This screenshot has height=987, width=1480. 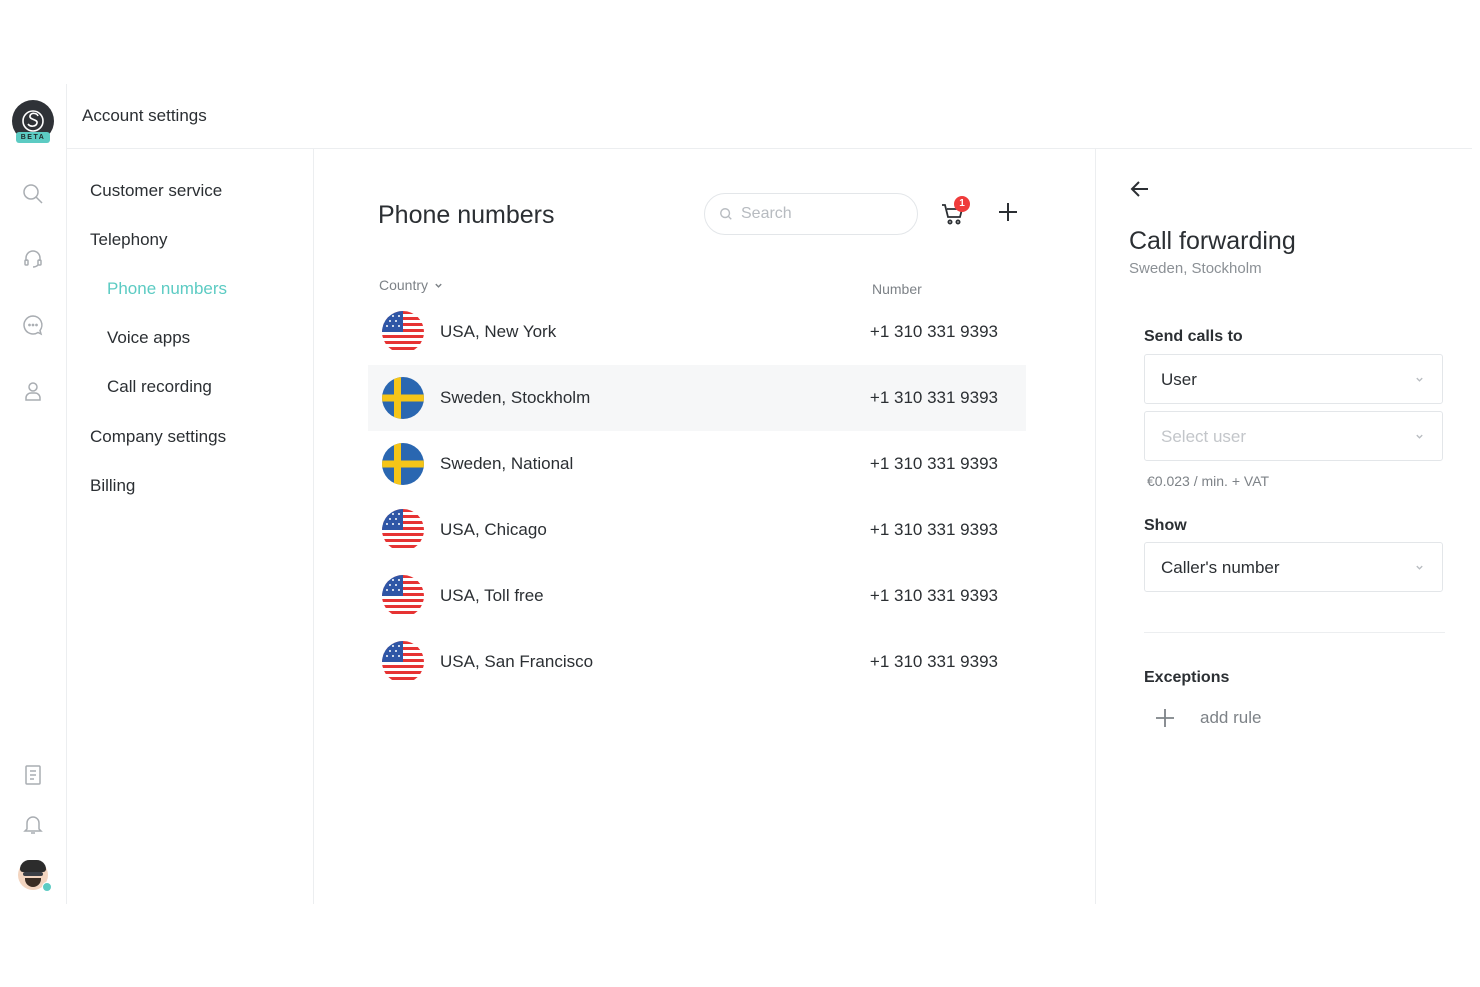 What do you see at coordinates (33, 137) in the screenshot?
I see `beta-badge: BETA` at bounding box center [33, 137].